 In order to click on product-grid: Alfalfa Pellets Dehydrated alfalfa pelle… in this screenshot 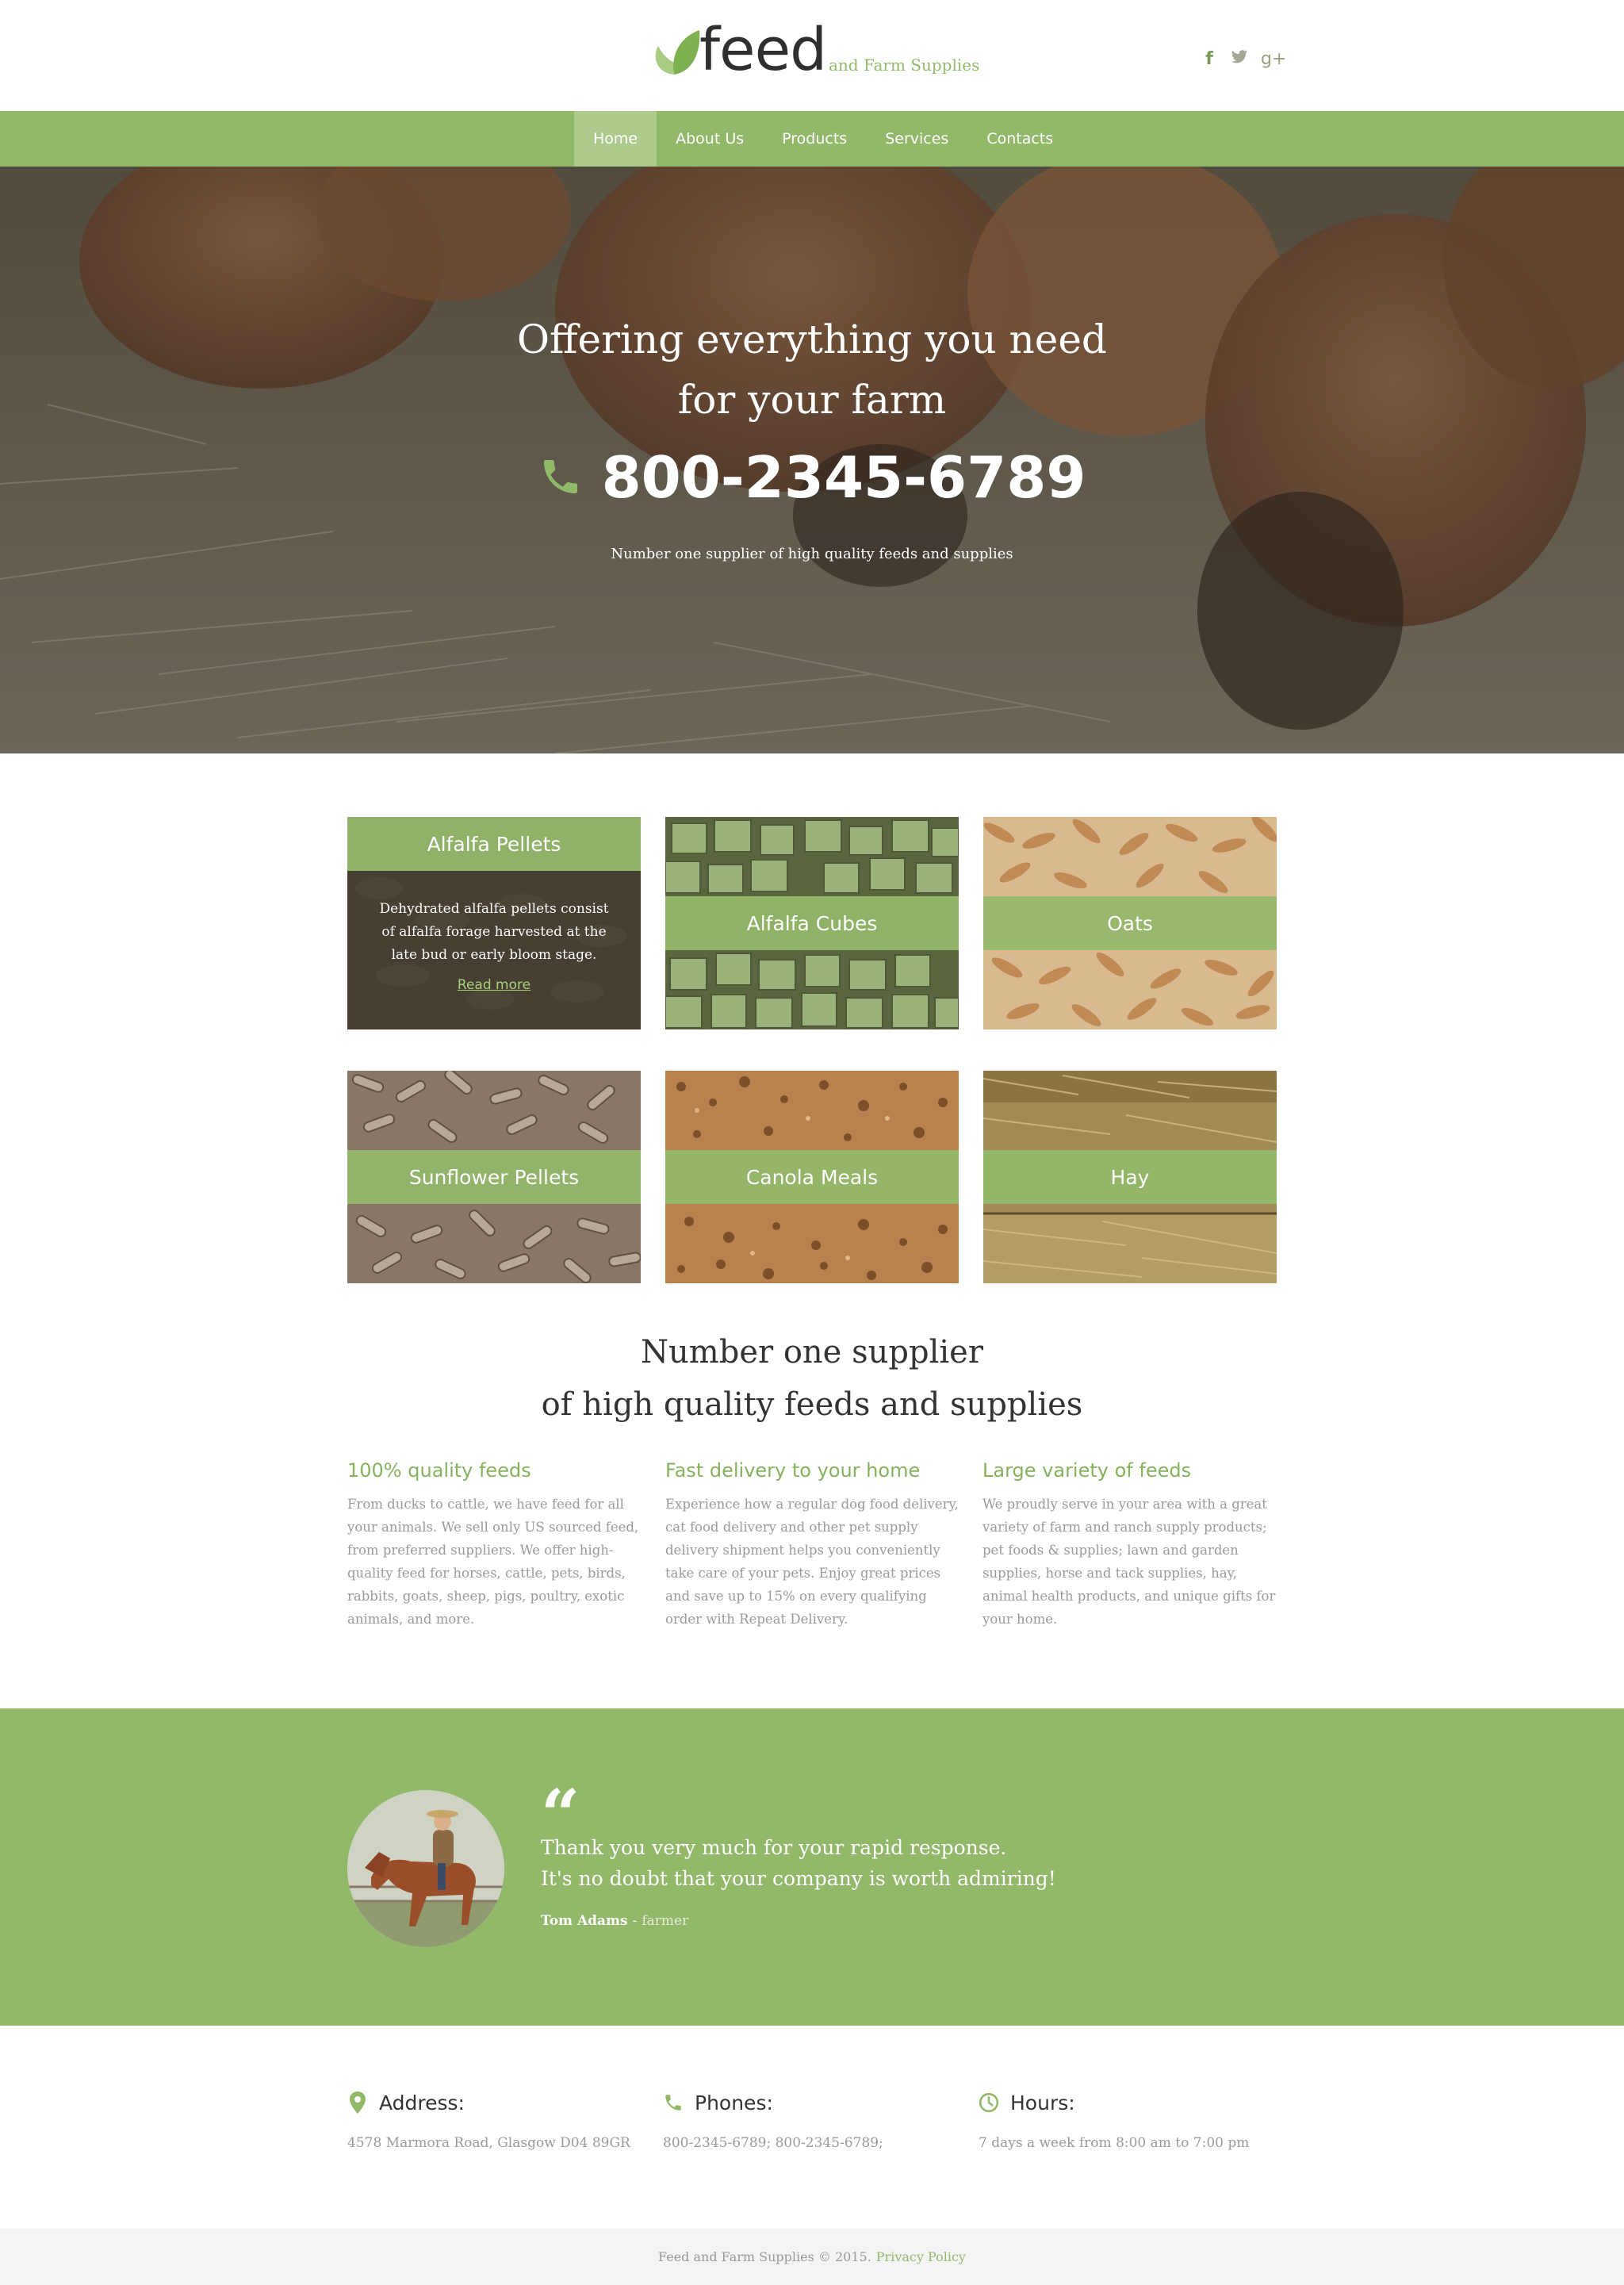, I will do `click(812, 1050)`.